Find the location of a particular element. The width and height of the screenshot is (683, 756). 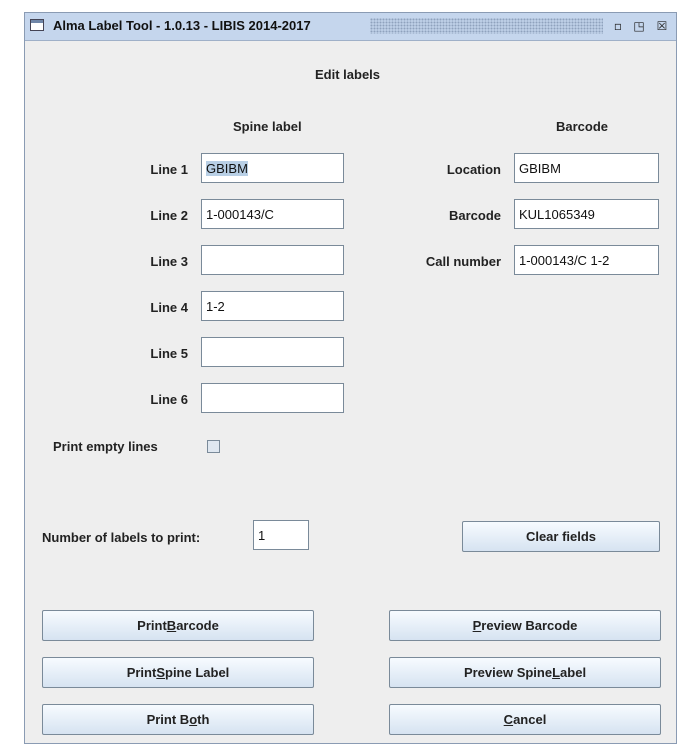

print-barcode-label-pre: Print is located at coordinates (152, 625).